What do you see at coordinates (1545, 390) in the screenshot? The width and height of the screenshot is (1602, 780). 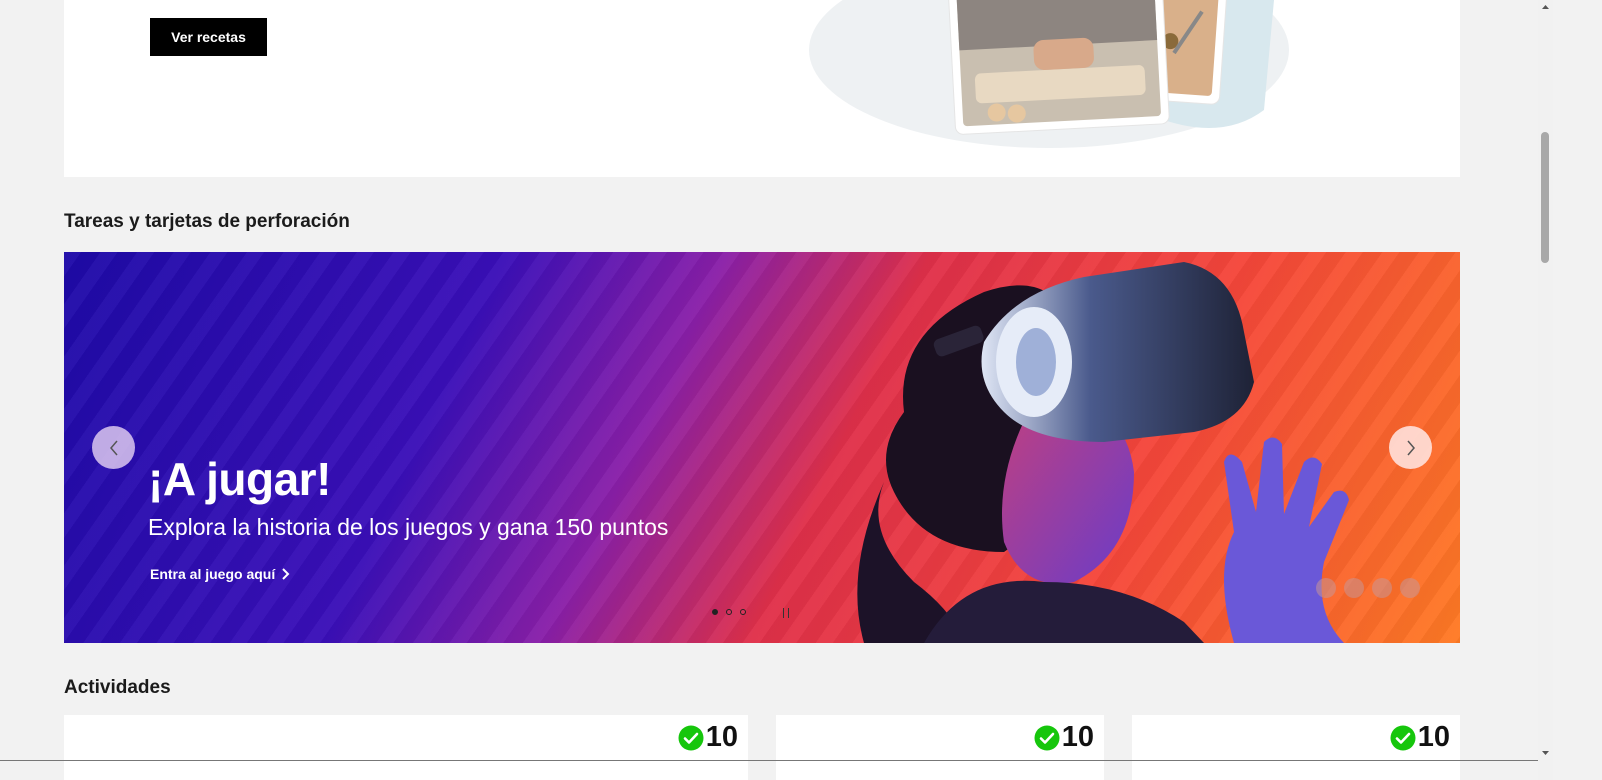 I see `vertical-scrollbar` at bounding box center [1545, 390].